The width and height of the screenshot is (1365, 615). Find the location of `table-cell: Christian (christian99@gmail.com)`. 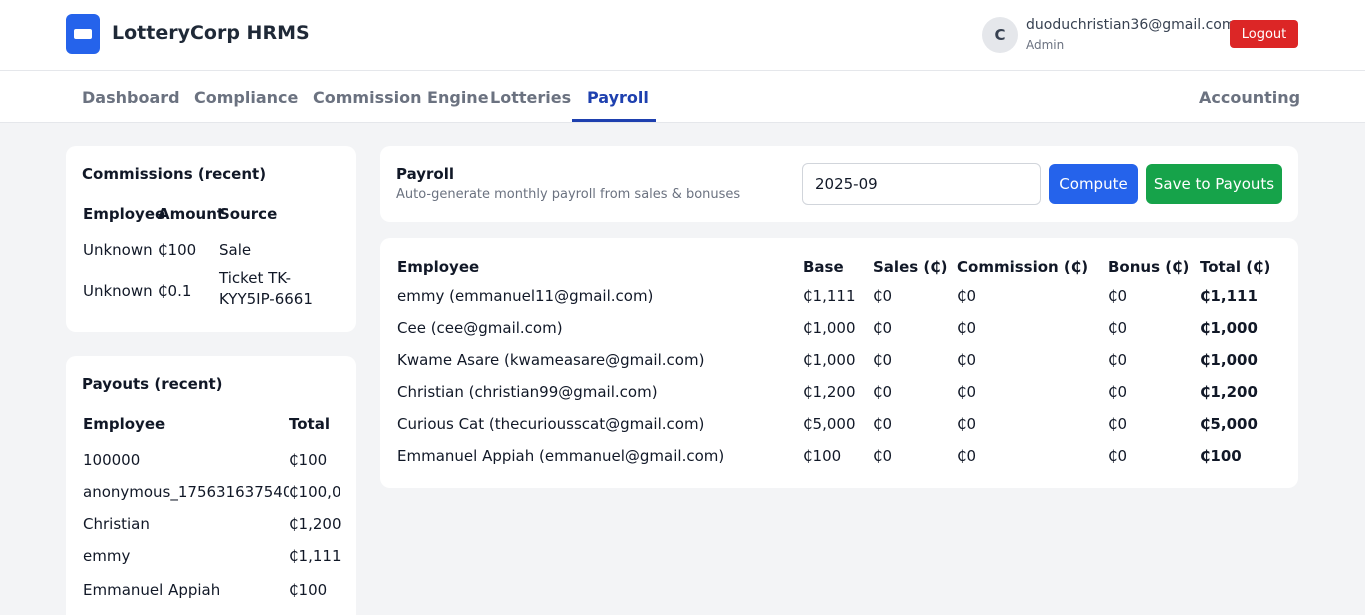

table-cell: Christian (christian99@gmail.com) is located at coordinates (527, 392).